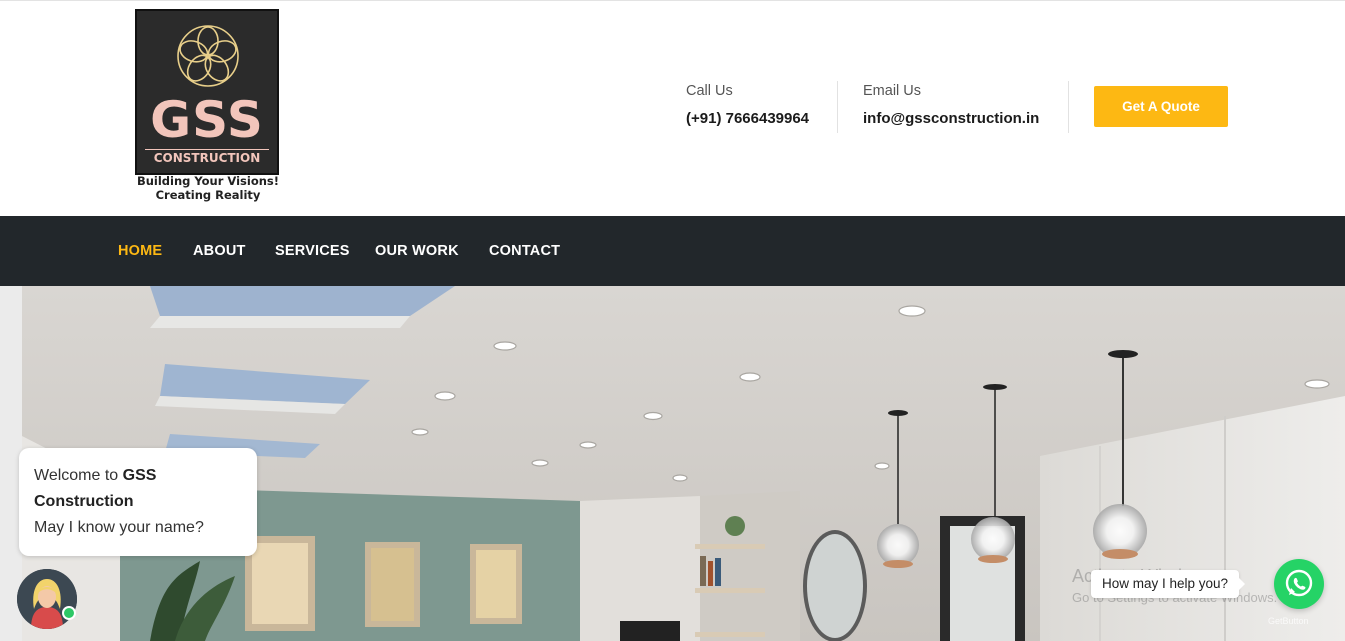 The image size is (1345, 641). I want to click on chat-avatar, so click(47, 599).